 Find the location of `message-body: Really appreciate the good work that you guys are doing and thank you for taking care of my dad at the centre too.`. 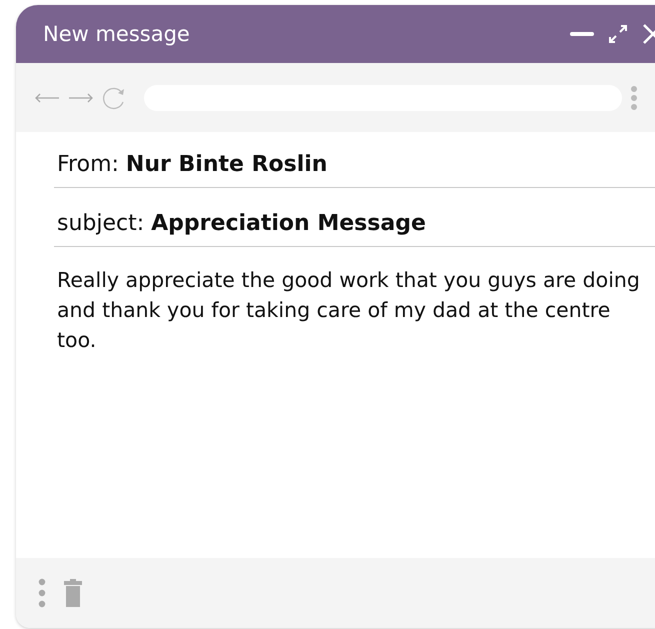

message-body: Really appreciate the good work that you guys are doing and thank you for taking care of my dad at the centre too. is located at coordinates (348, 310).